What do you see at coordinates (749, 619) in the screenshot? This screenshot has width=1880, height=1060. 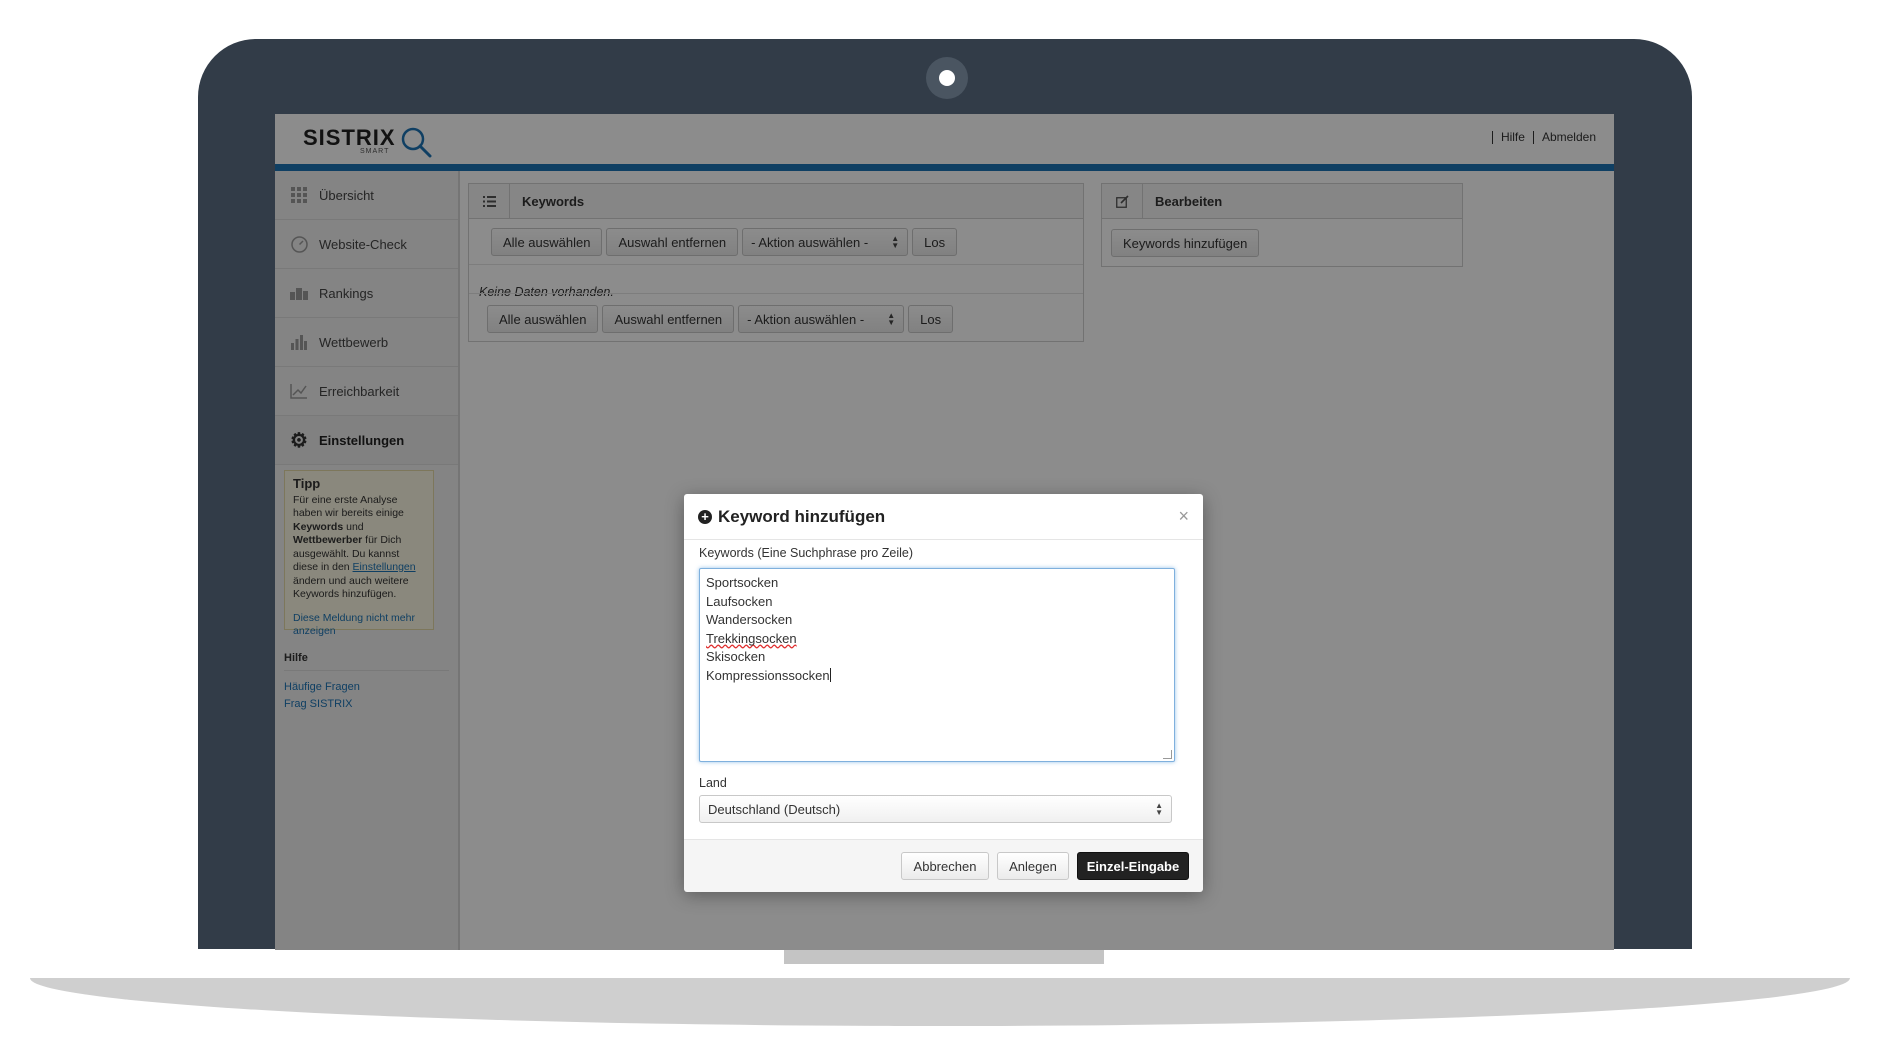 I see `keyword-line: Wandersocken` at bounding box center [749, 619].